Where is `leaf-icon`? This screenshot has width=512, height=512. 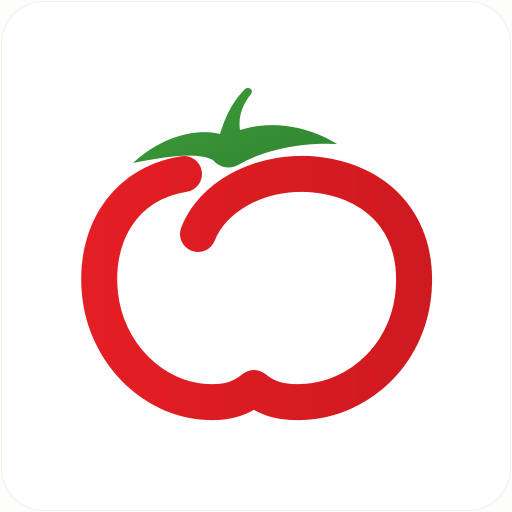 leaf-icon is located at coordinates (235, 127).